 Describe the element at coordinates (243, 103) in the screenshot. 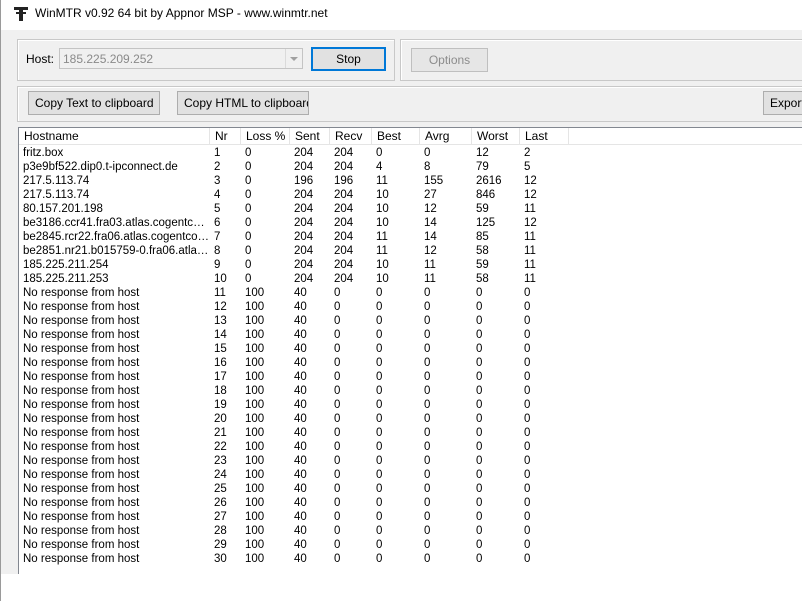

I see `copy-html-button: Copy HTML to clipboard` at that location.